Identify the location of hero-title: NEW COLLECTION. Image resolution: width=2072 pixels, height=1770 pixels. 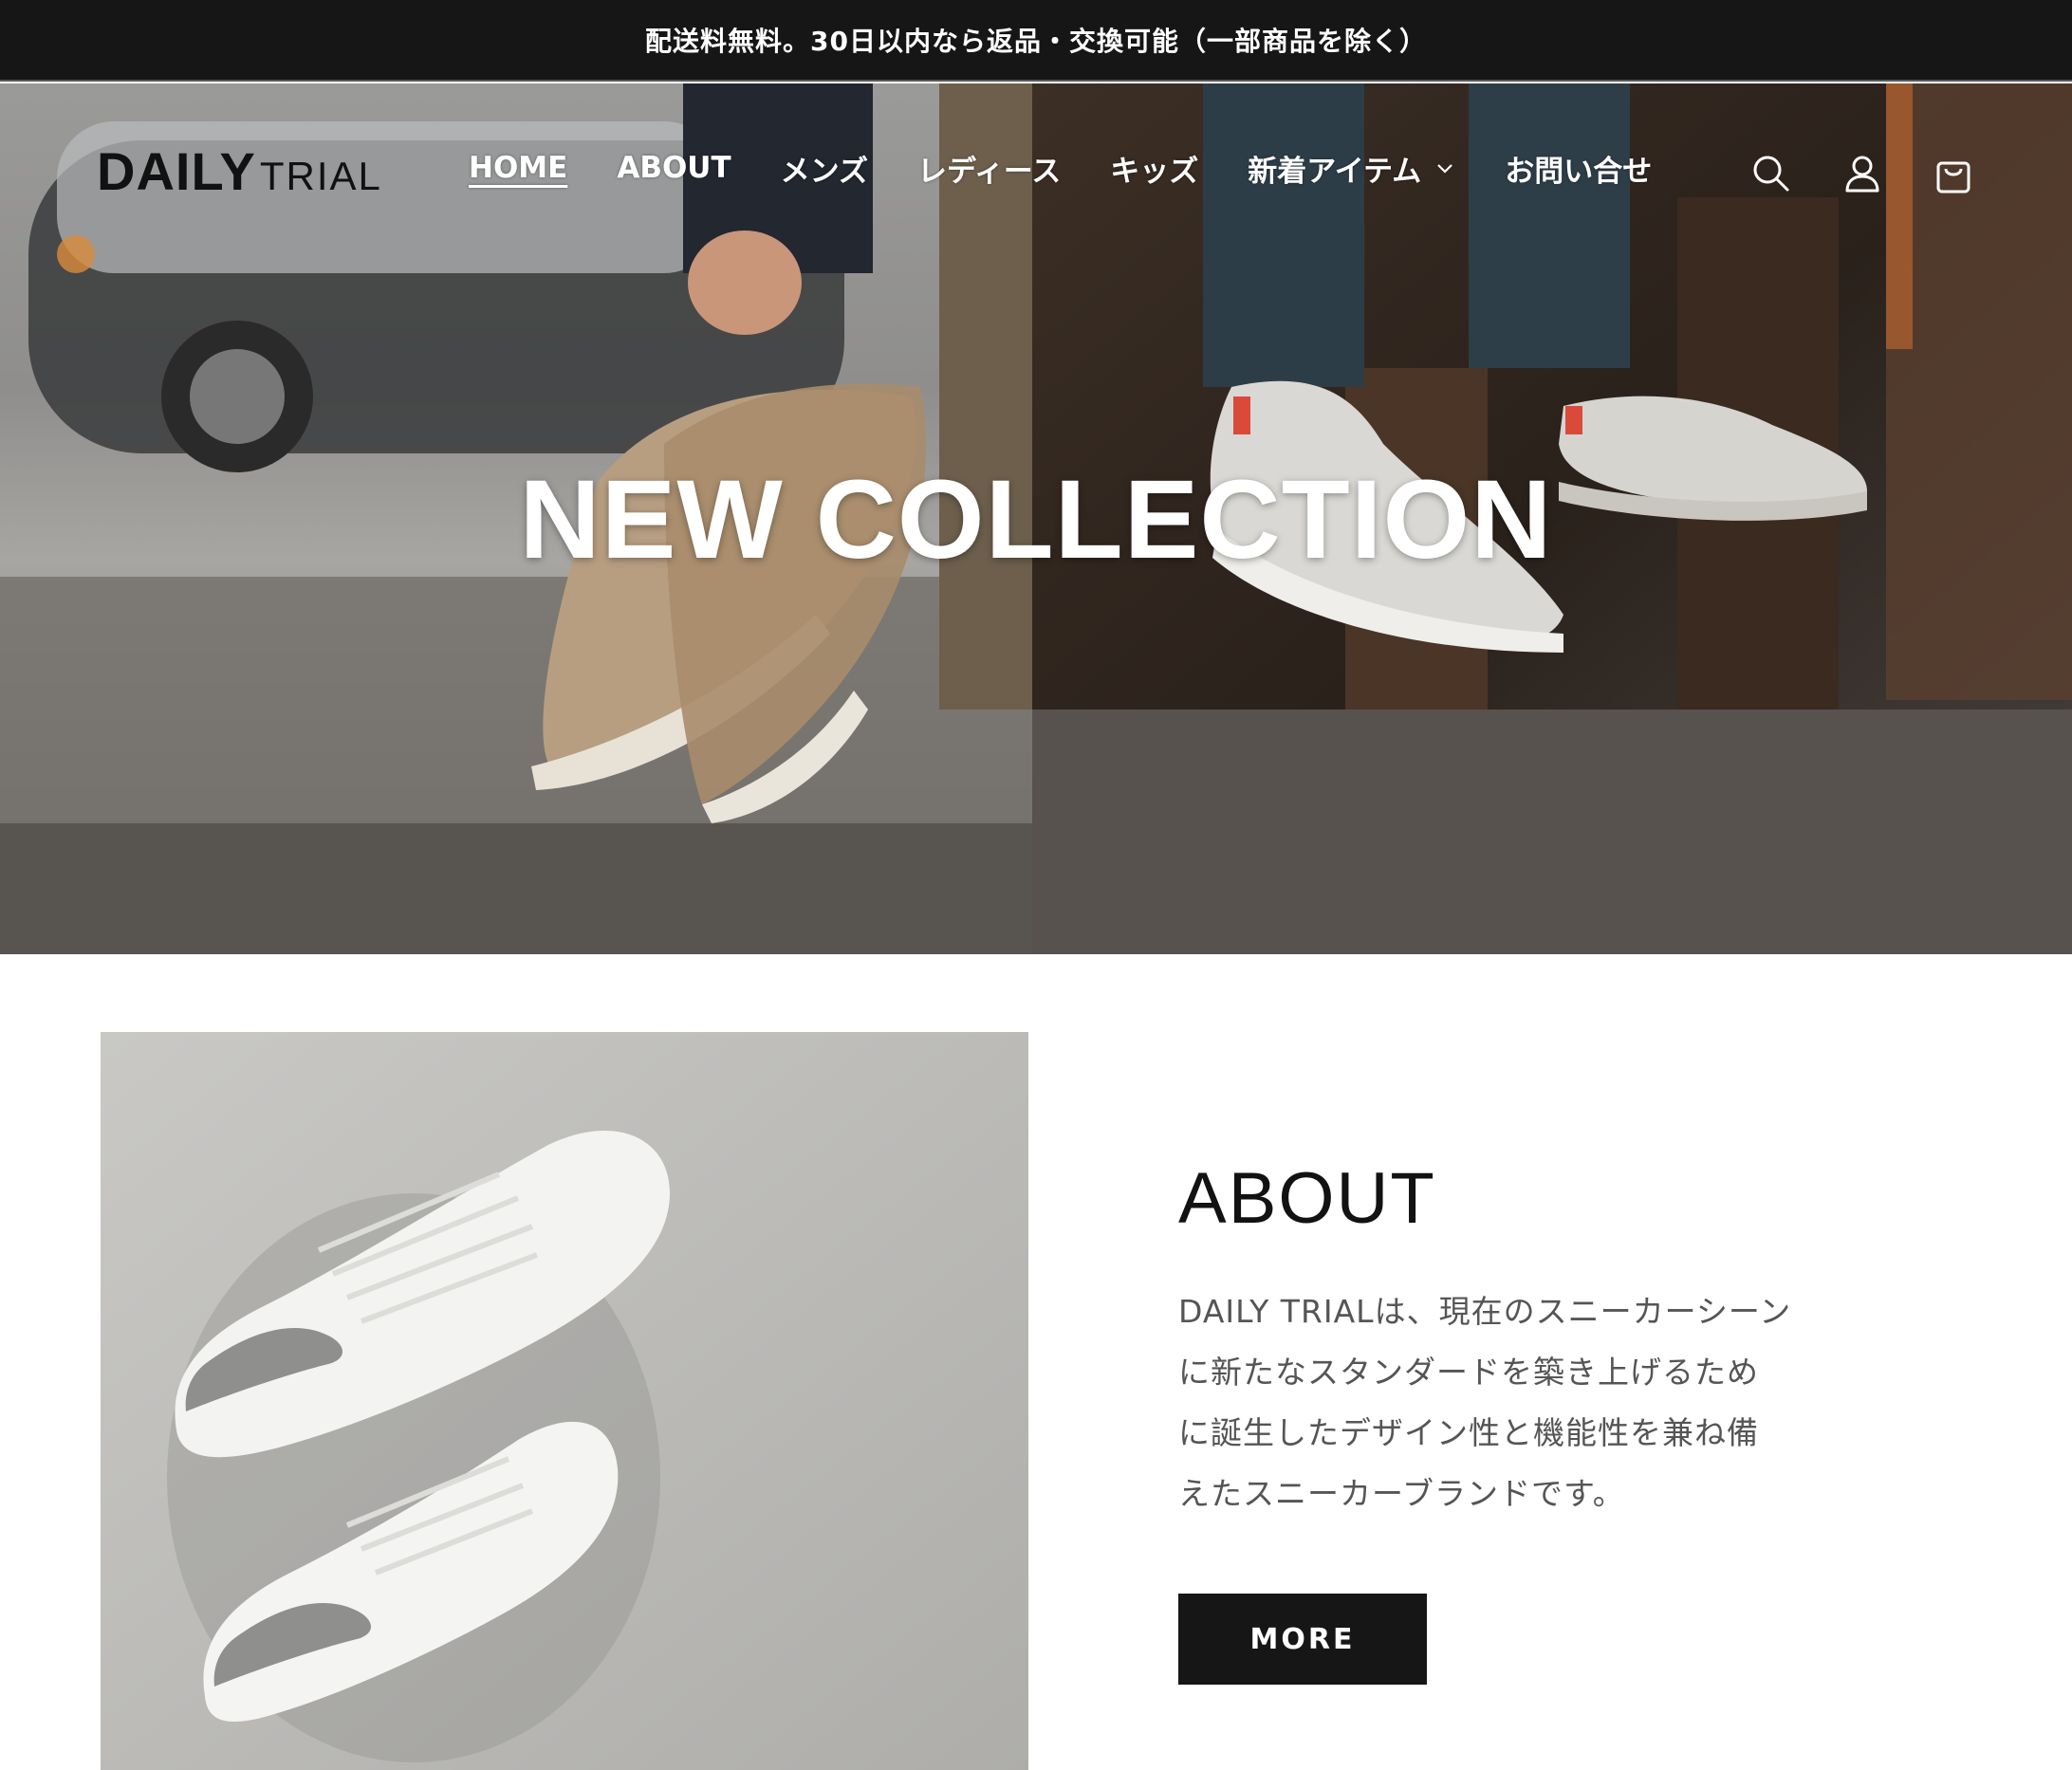
(1036, 519).